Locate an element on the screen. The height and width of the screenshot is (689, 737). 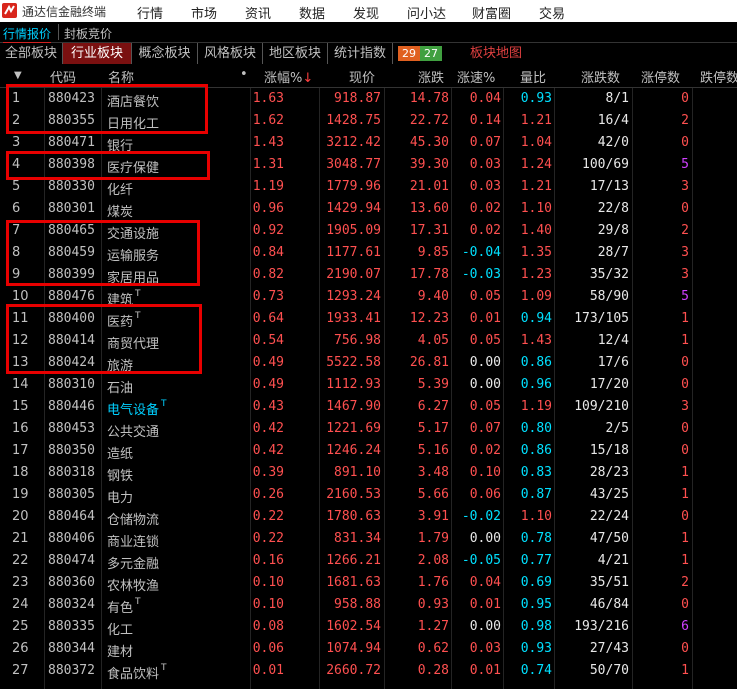
table-row: 17 880350 0.42 1246.24 5.16 0.02 0.86 15/18 0 造纸 is located at coordinates (368, 452).